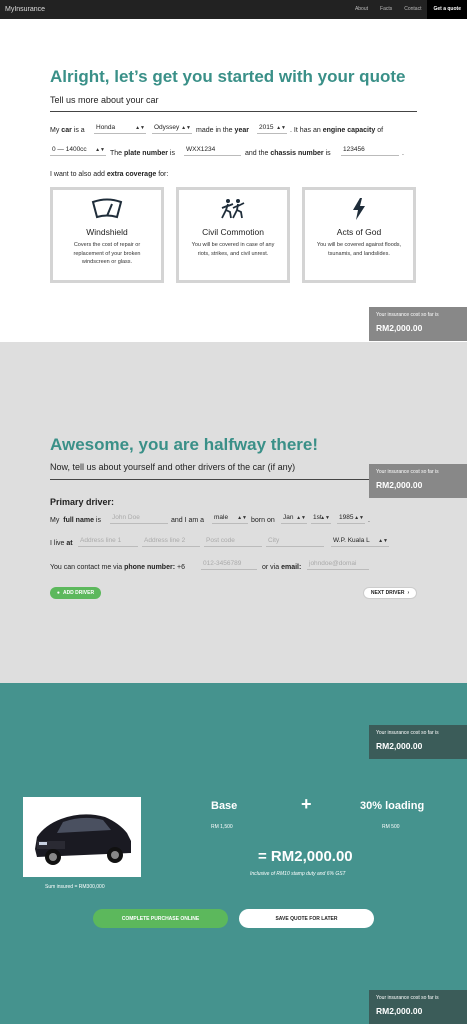 Image resolution: width=467 pixels, height=1024 pixels. I want to click on extra-coverage-text: I want to also add extra coverage for:, so click(109, 174).